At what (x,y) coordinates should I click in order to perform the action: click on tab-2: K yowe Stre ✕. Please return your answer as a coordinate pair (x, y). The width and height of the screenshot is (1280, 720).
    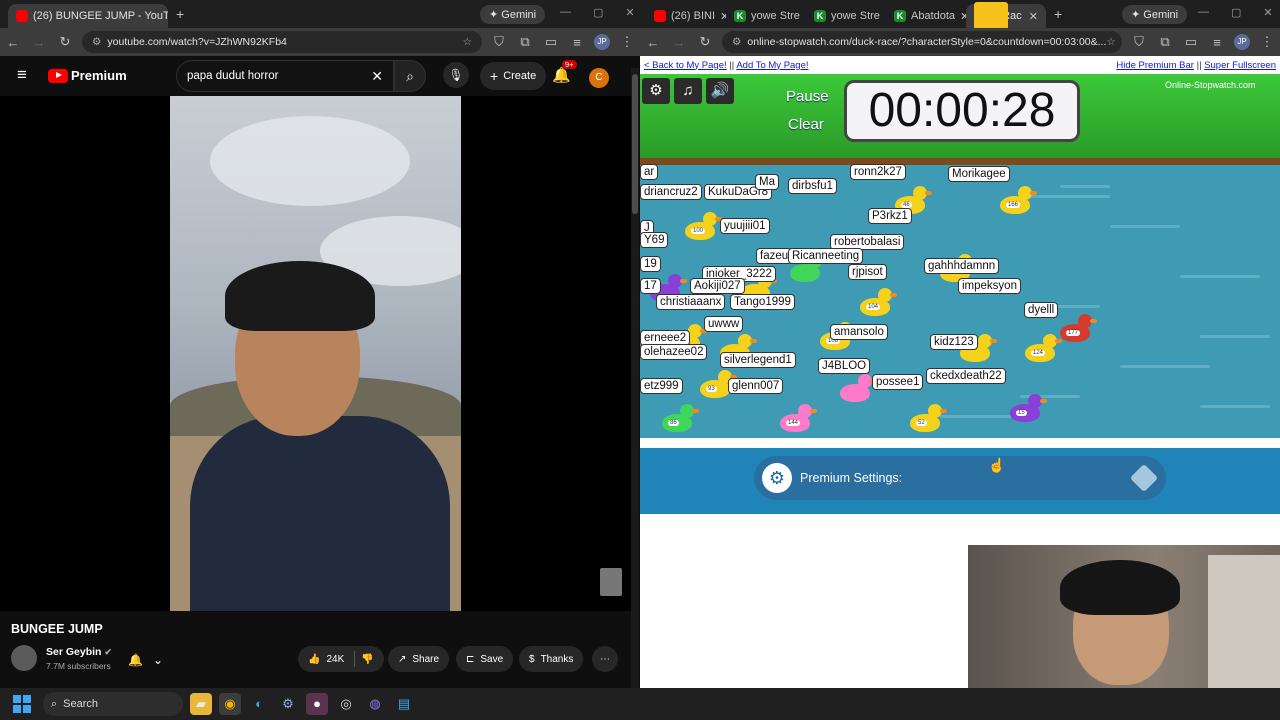
    Looking at the image, I should click on (846, 16).